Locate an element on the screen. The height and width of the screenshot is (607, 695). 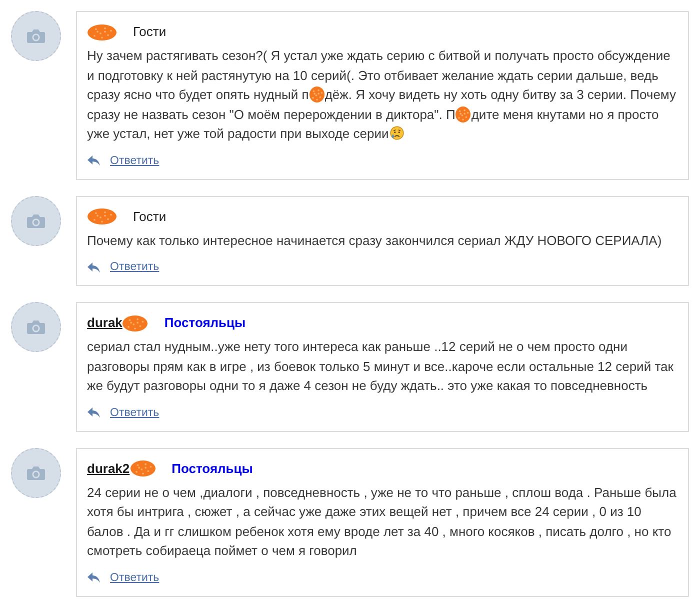
author-name-link: durak2 is located at coordinates (108, 468).